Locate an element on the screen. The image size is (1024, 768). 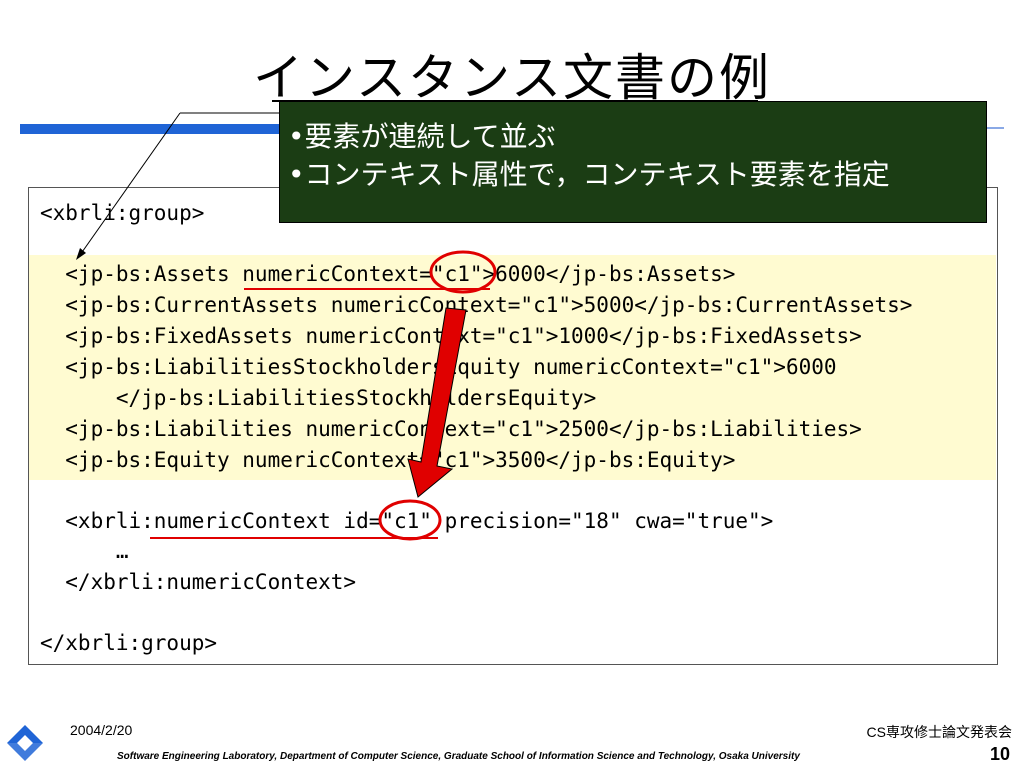
code-context-close: </xbrli:numericContext> is located at coordinates (198, 582).